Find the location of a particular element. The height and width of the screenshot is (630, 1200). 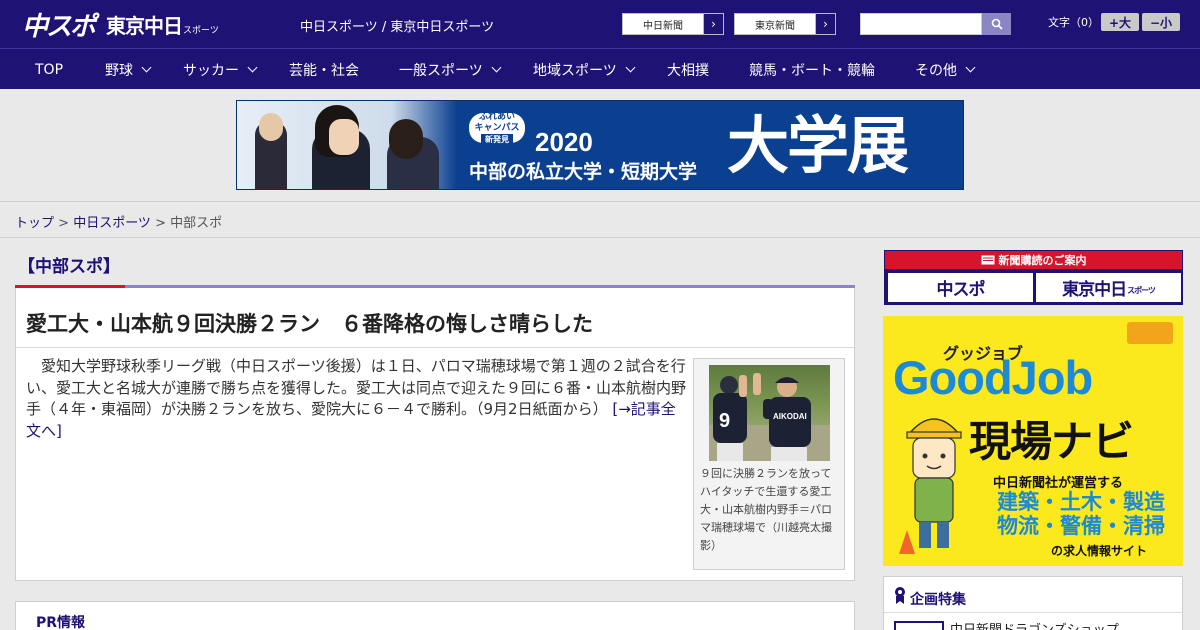

nav-soccer: サッカー is located at coordinates (220, 69).